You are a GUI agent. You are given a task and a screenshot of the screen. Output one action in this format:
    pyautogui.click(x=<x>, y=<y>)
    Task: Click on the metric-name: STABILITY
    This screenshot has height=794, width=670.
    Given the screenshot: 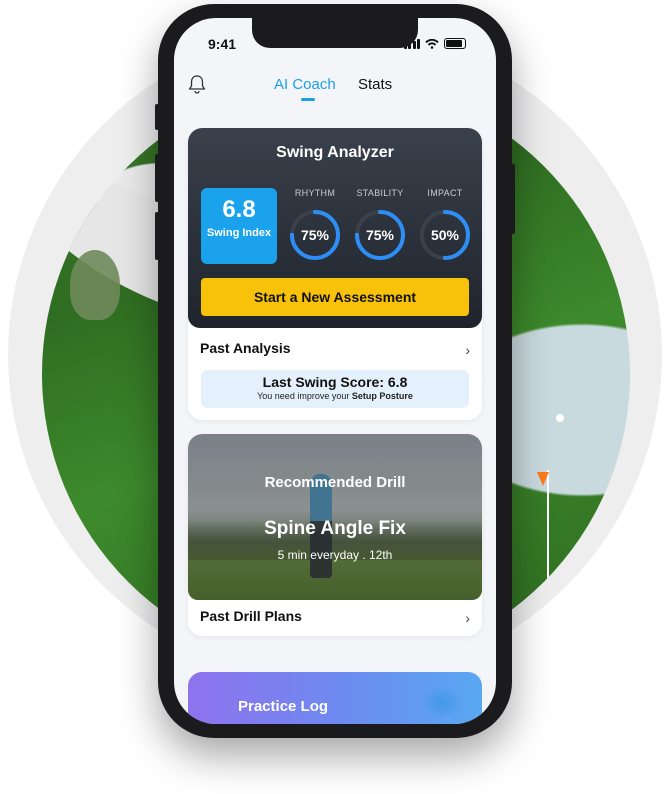 What is the action you would take?
    pyautogui.click(x=380, y=193)
    